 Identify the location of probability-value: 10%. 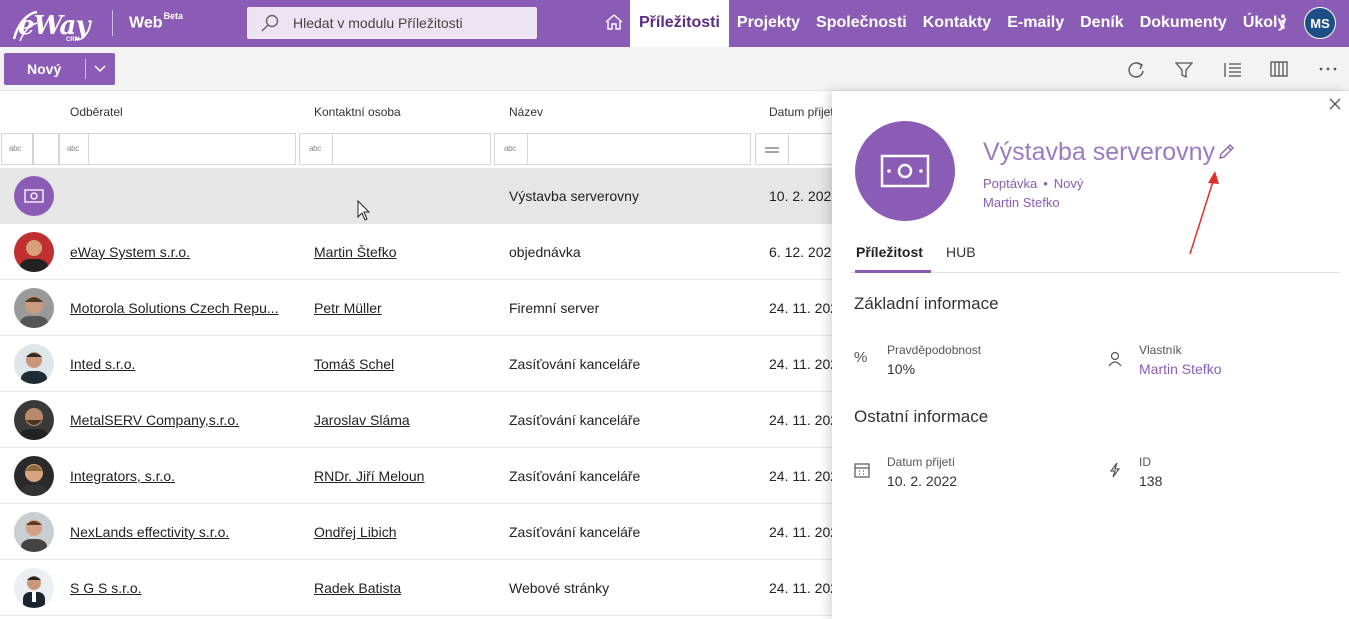
(901, 369).